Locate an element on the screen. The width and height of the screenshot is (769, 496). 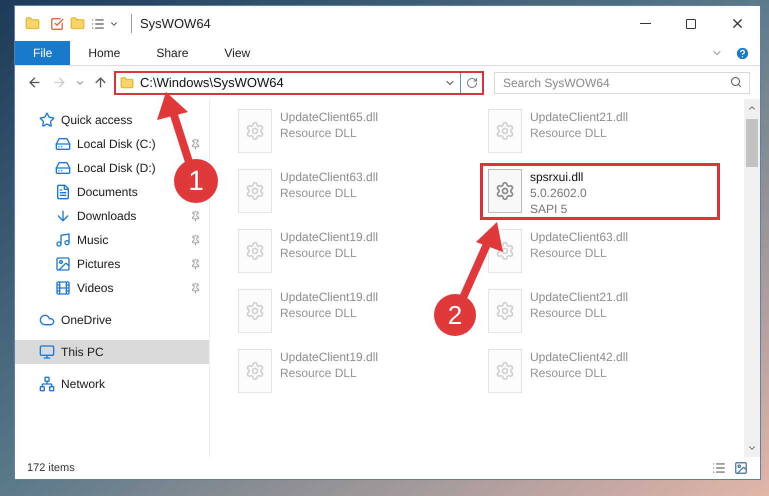
file-name: UpdateClient65.dll is located at coordinates (329, 117).